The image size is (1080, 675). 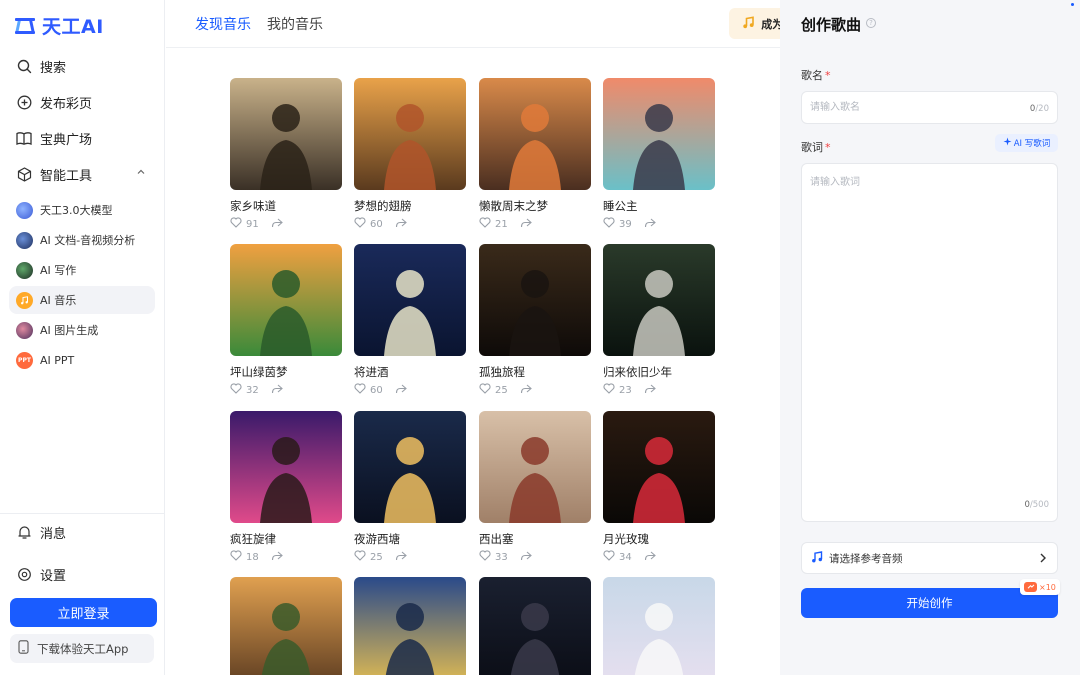 What do you see at coordinates (82, 240) in the screenshot?
I see `tool-item-ai-doc: AI 文档-音视频分析` at bounding box center [82, 240].